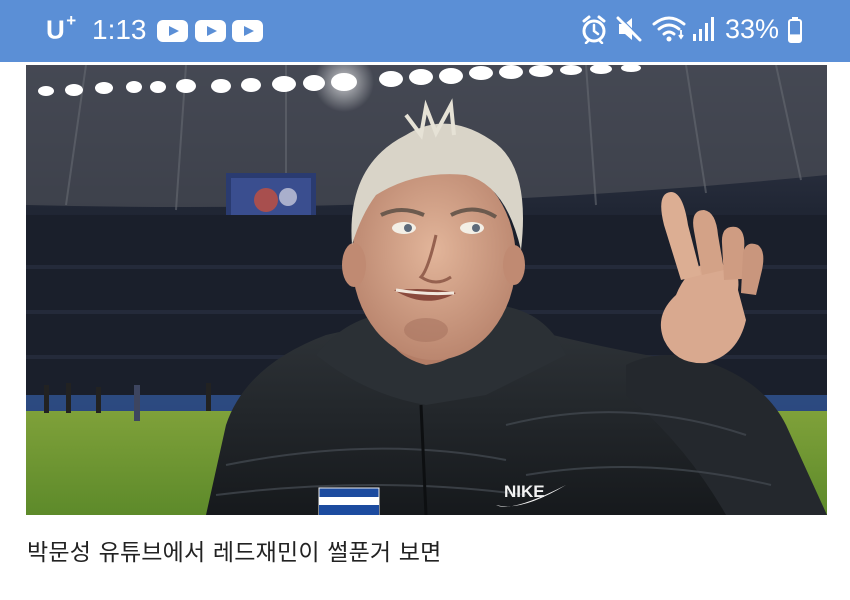 The image size is (850, 600). What do you see at coordinates (629, 29) in the screenshot?
I see `mute-icon` at bounding box center [629, 29].